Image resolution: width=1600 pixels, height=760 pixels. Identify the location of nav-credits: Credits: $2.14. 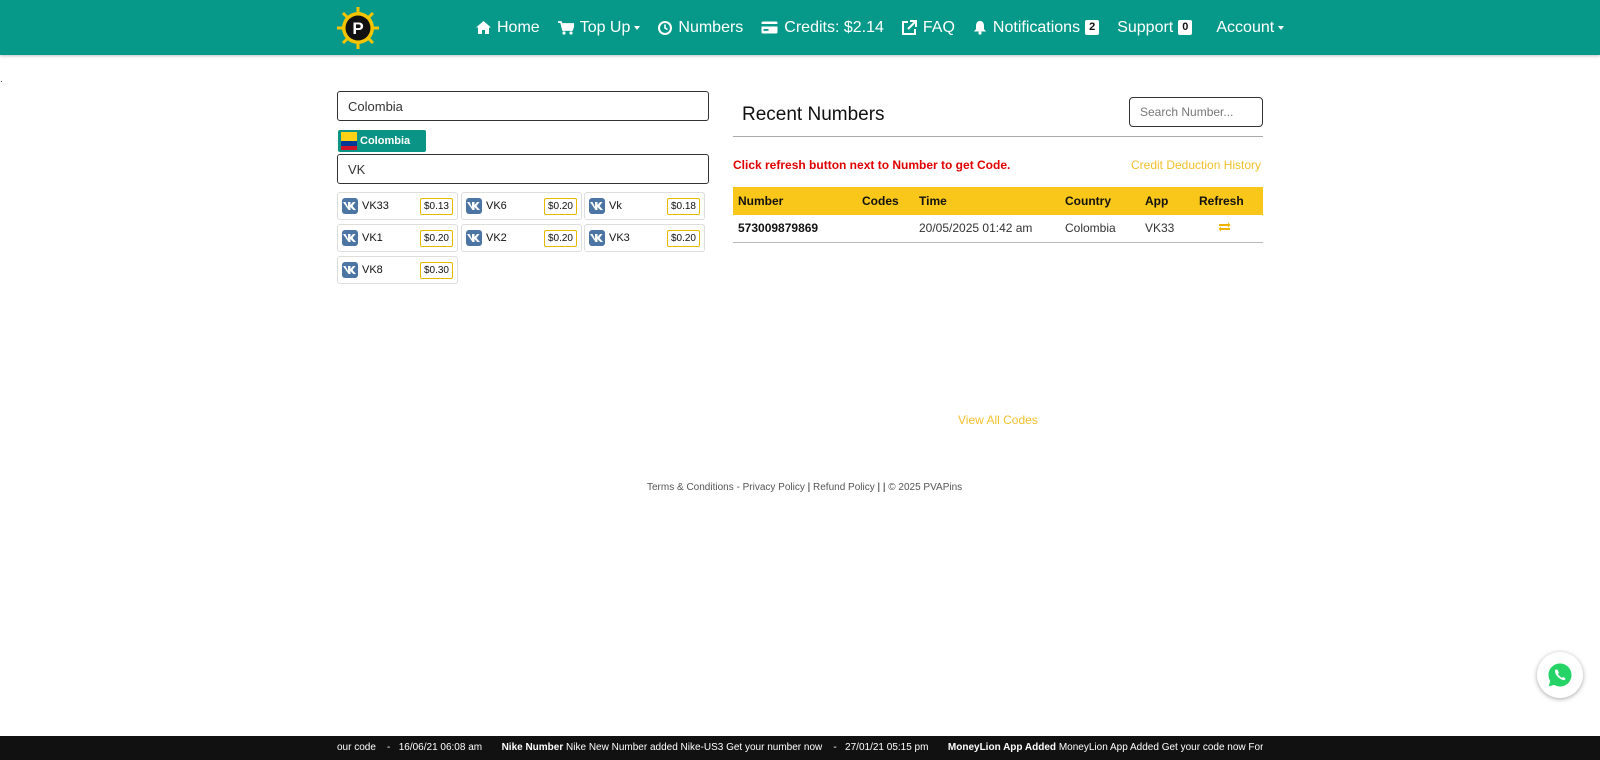
(822, 28).